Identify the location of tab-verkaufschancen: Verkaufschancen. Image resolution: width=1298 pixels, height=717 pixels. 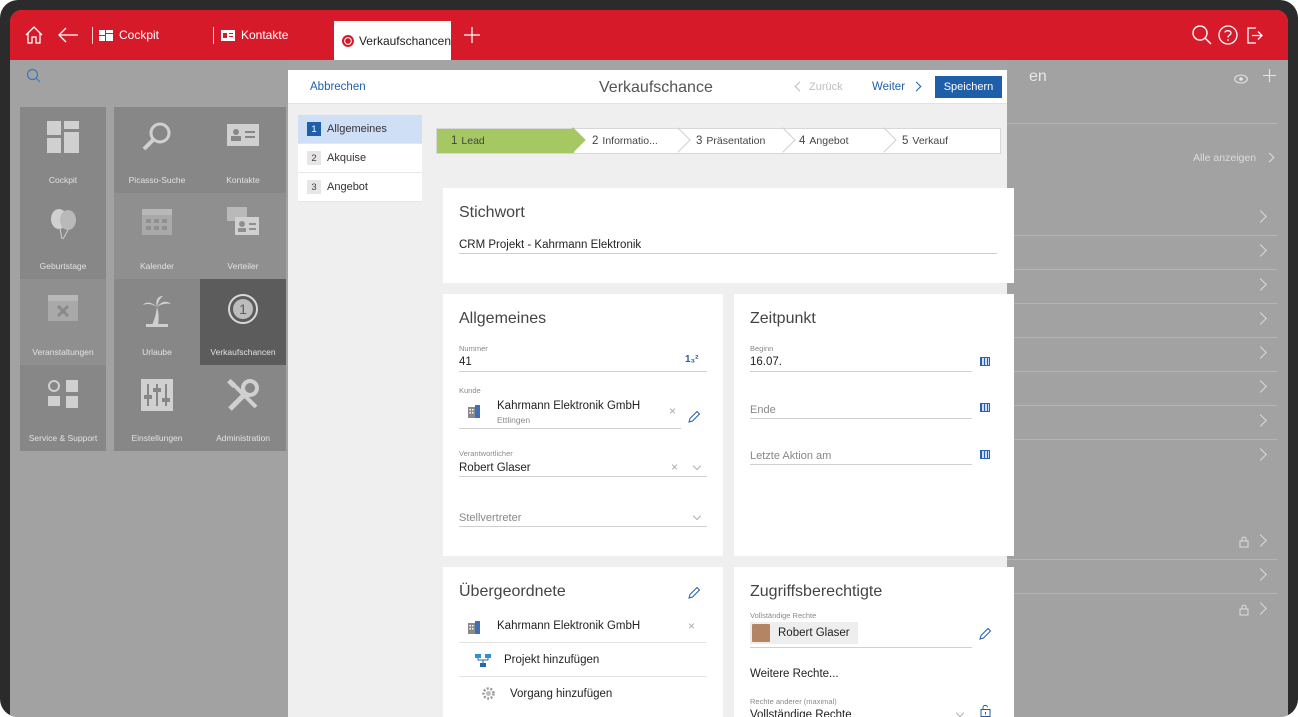
(392, 40).